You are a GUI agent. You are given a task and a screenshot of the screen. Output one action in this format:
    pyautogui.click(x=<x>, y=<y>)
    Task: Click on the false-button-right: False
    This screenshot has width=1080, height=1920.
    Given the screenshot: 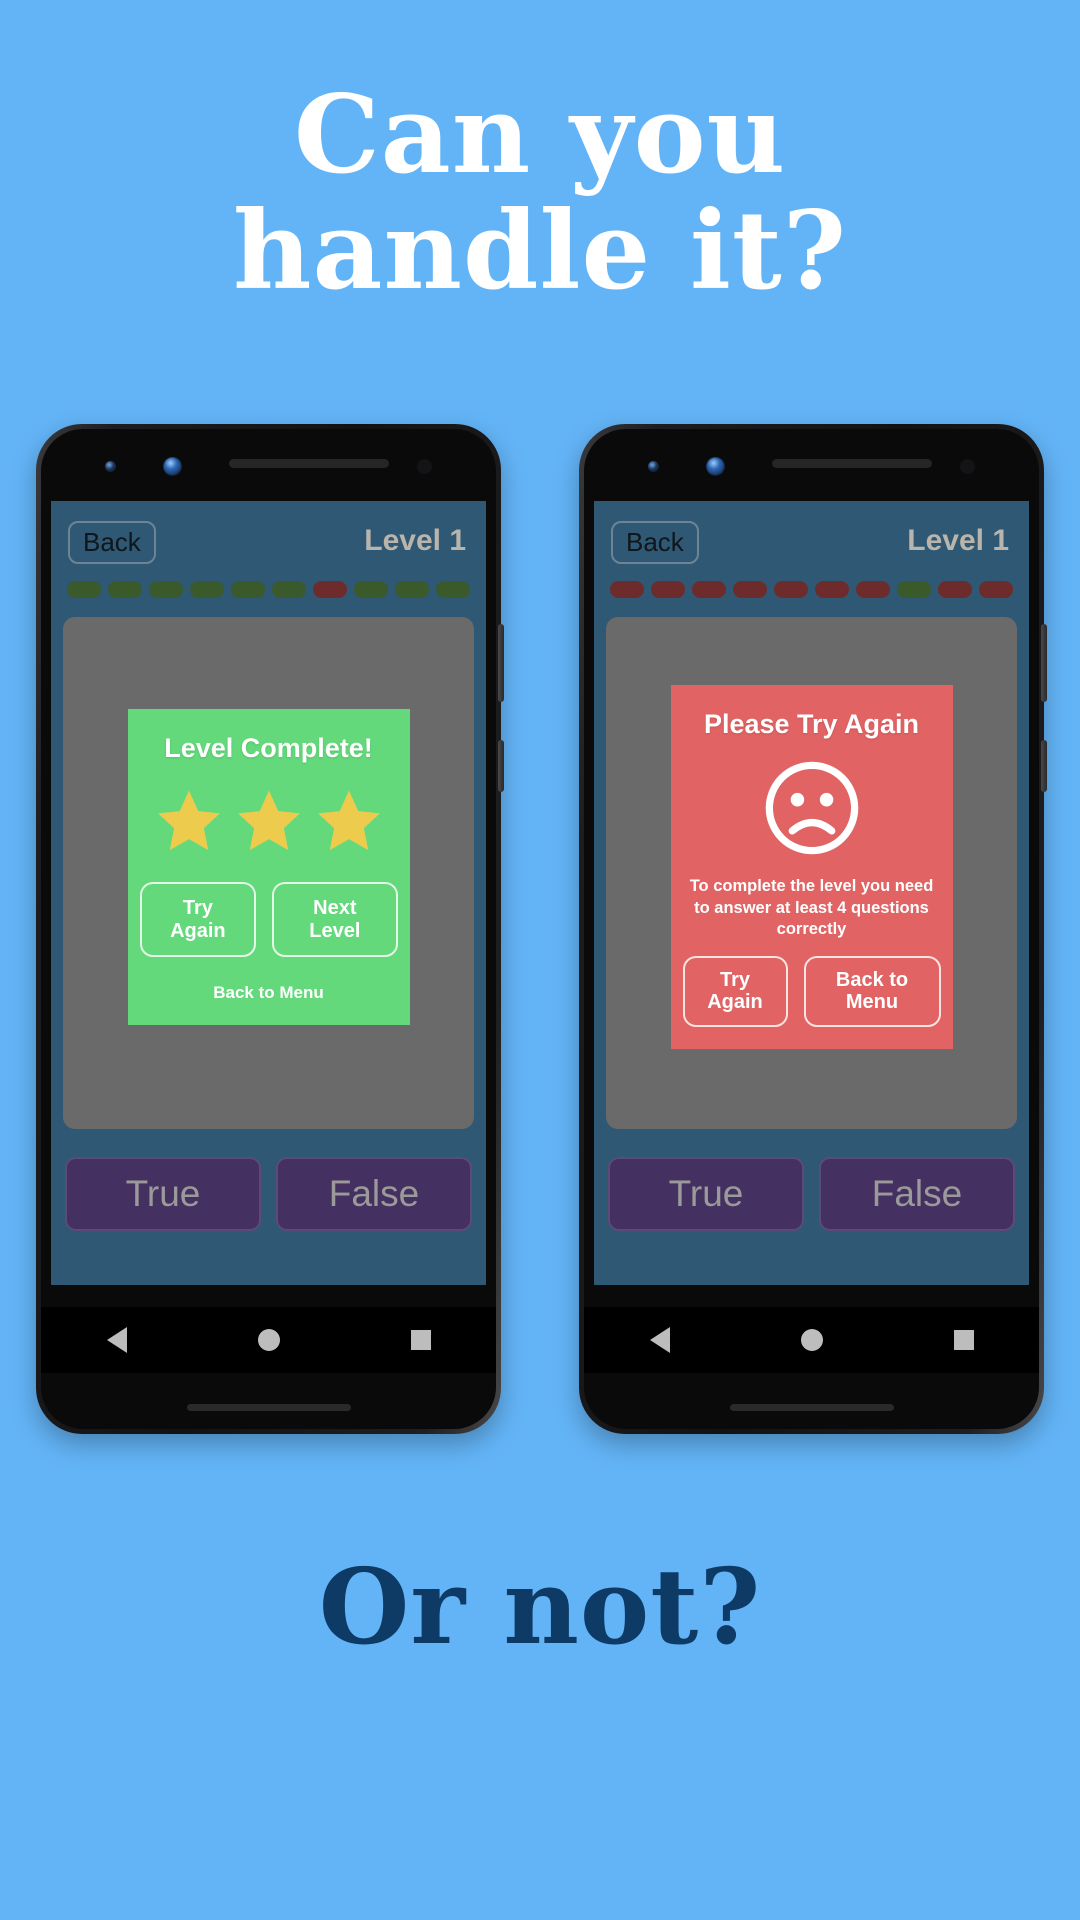 What is the action you would take?
    pyautogui.click(x=917, y=1194)
    